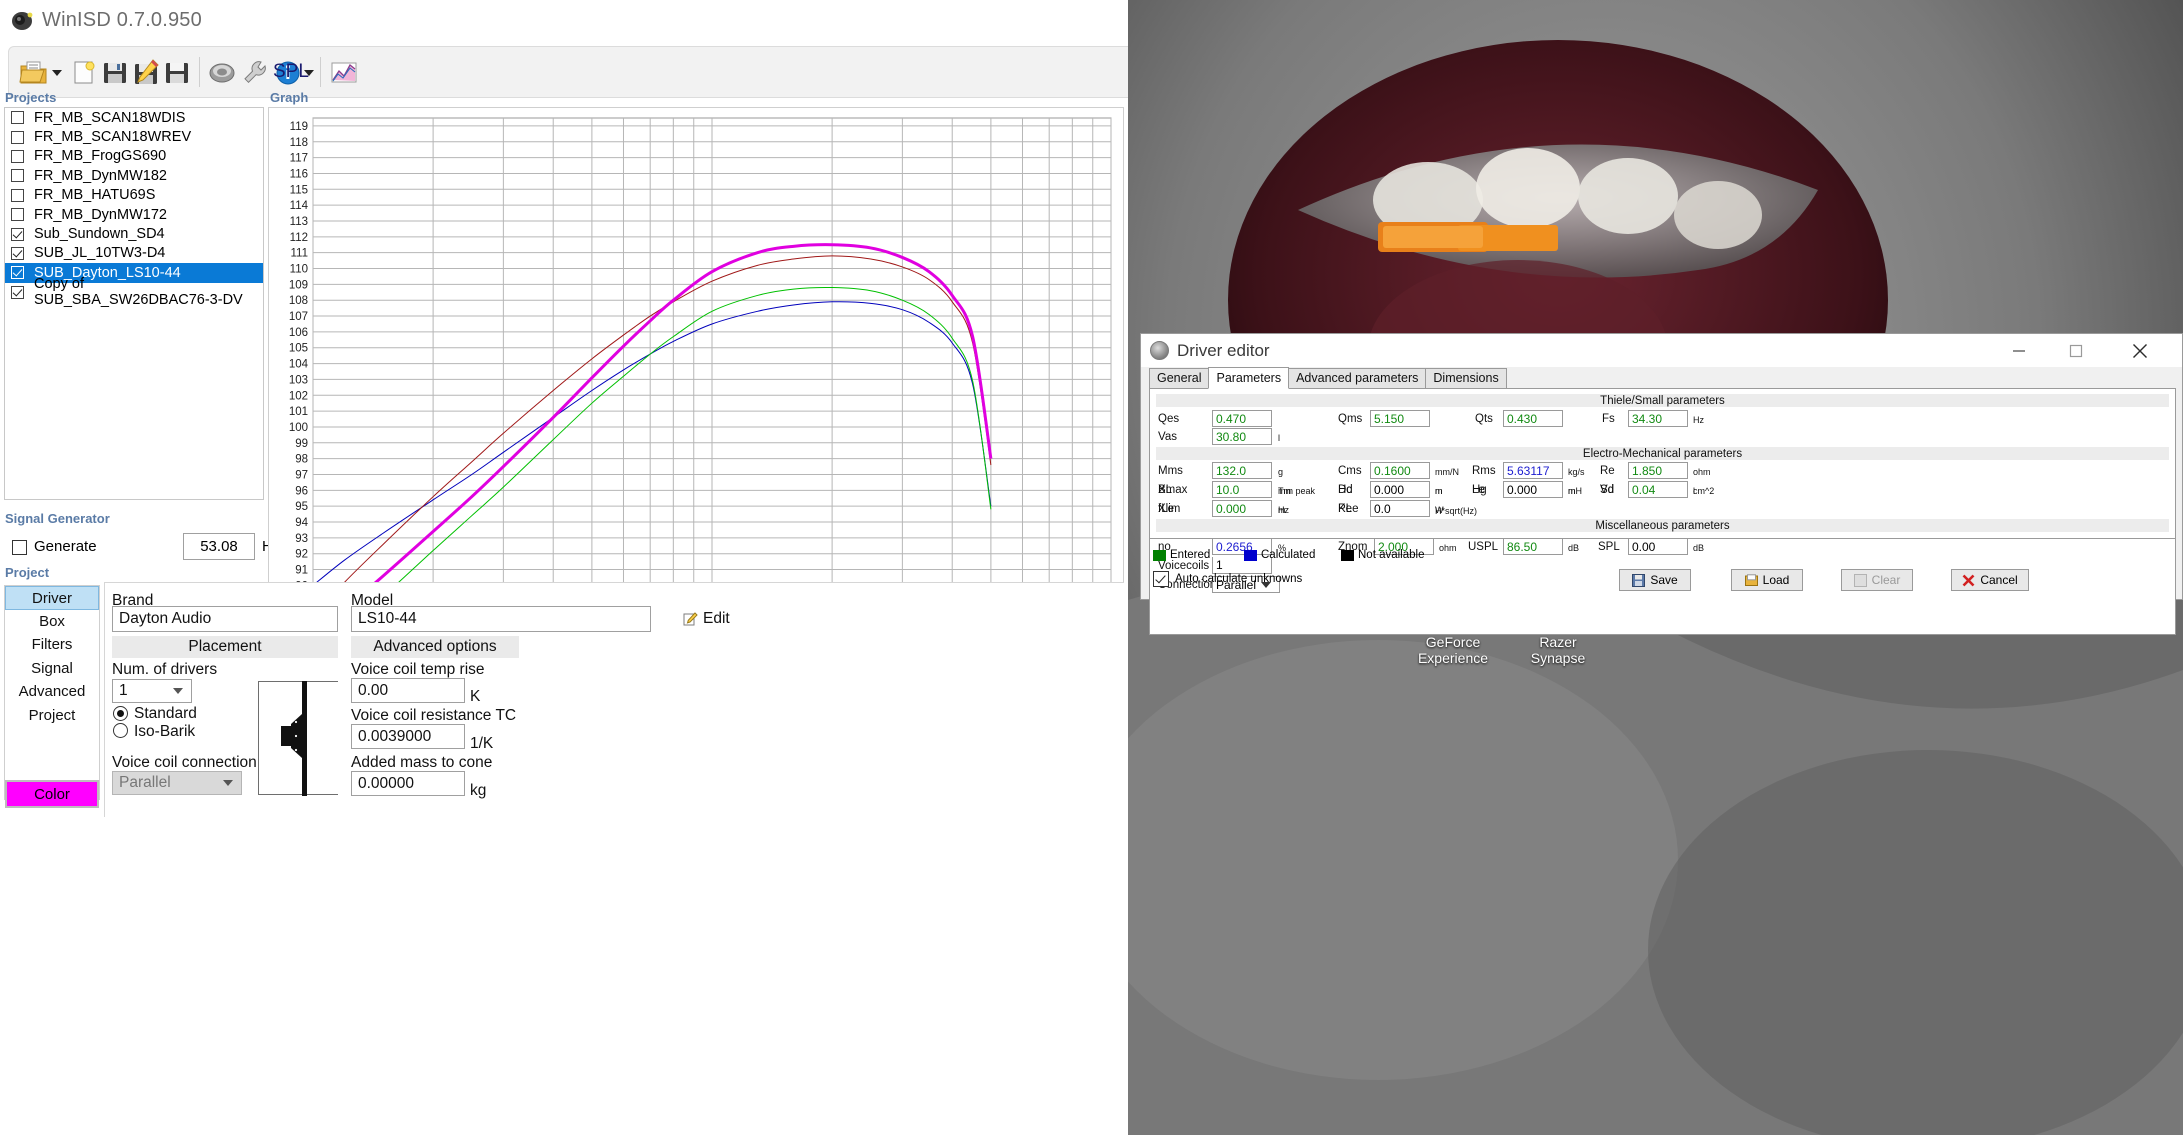  Describe the element at coordinates (225, 619) in the screenshot. I see `brand-input: Dayton Audio` at that location.